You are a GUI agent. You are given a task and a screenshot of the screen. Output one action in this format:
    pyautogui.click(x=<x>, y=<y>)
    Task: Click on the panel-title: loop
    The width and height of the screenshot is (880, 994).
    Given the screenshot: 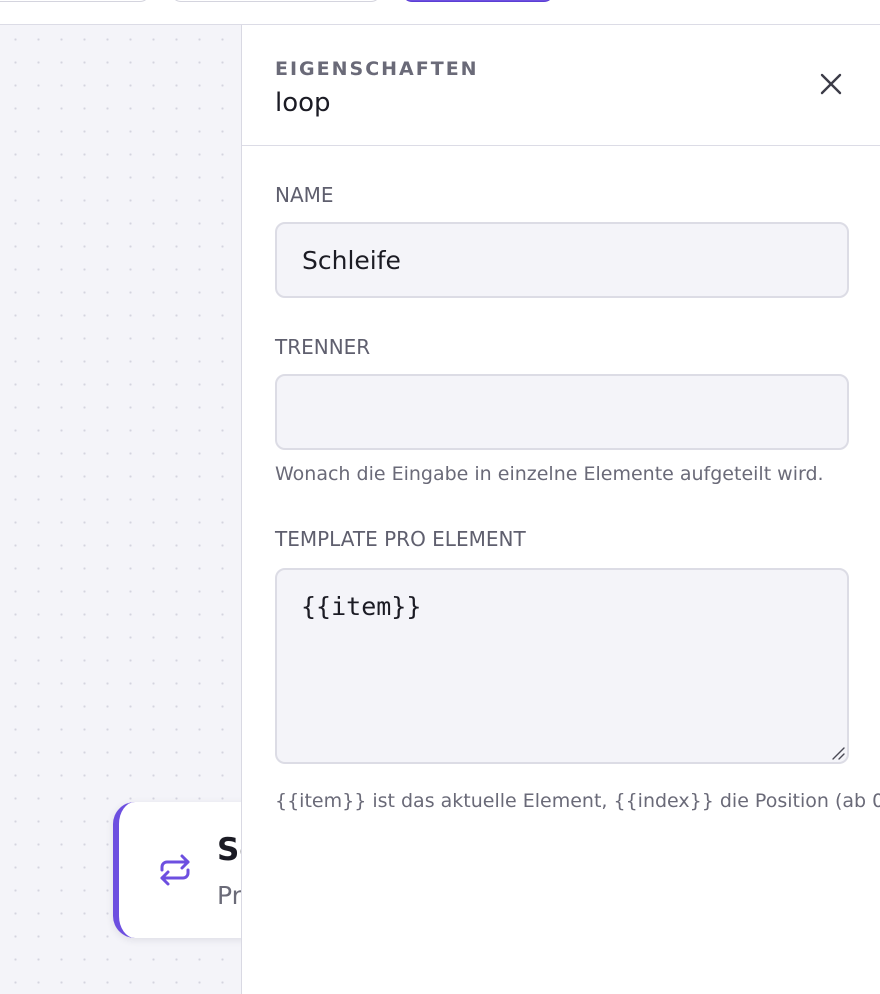 What is the action you would take?
    pyautogui.click(x=303, y=103)
    